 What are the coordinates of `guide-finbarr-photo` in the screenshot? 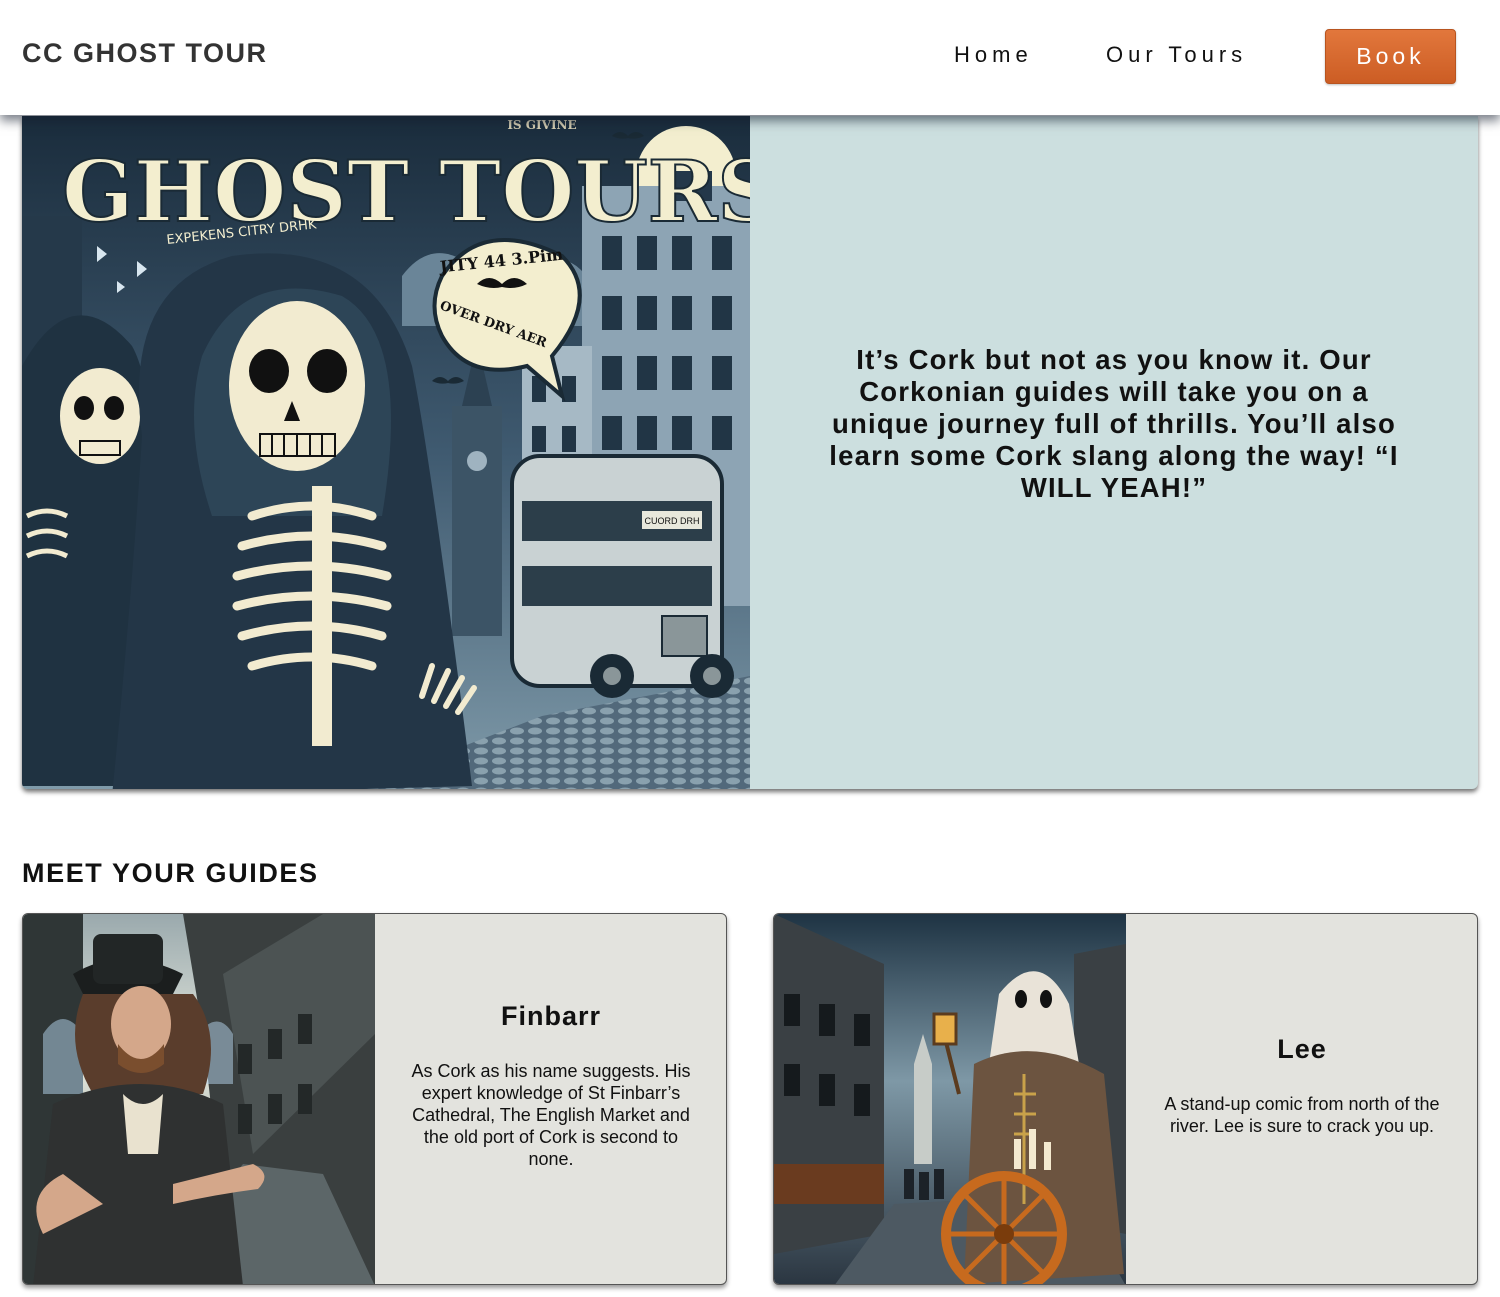 It's located at (199, 1099).